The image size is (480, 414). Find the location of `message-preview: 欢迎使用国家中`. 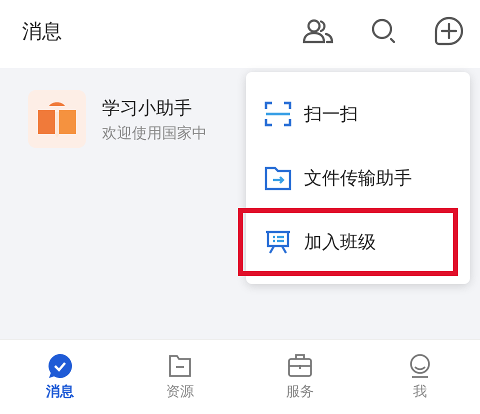

message-preview: 欢迎使用国家中 is located at coordinates (154, 133).